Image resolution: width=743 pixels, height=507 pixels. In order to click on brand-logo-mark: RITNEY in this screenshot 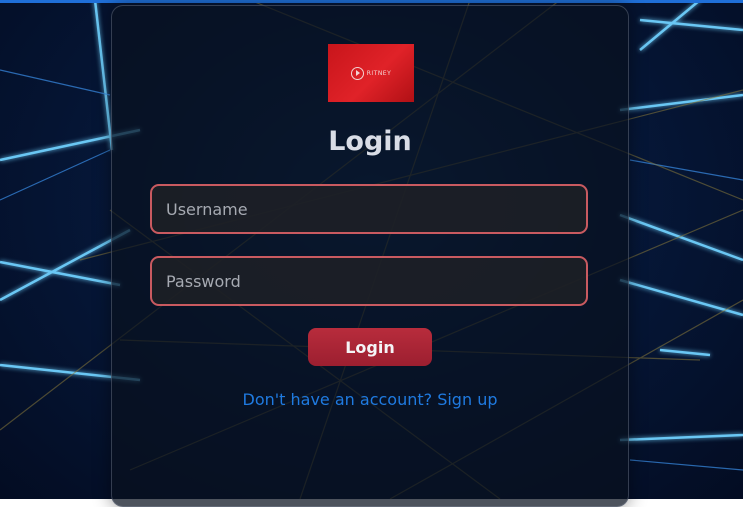, I will do `click(371, 73)`.